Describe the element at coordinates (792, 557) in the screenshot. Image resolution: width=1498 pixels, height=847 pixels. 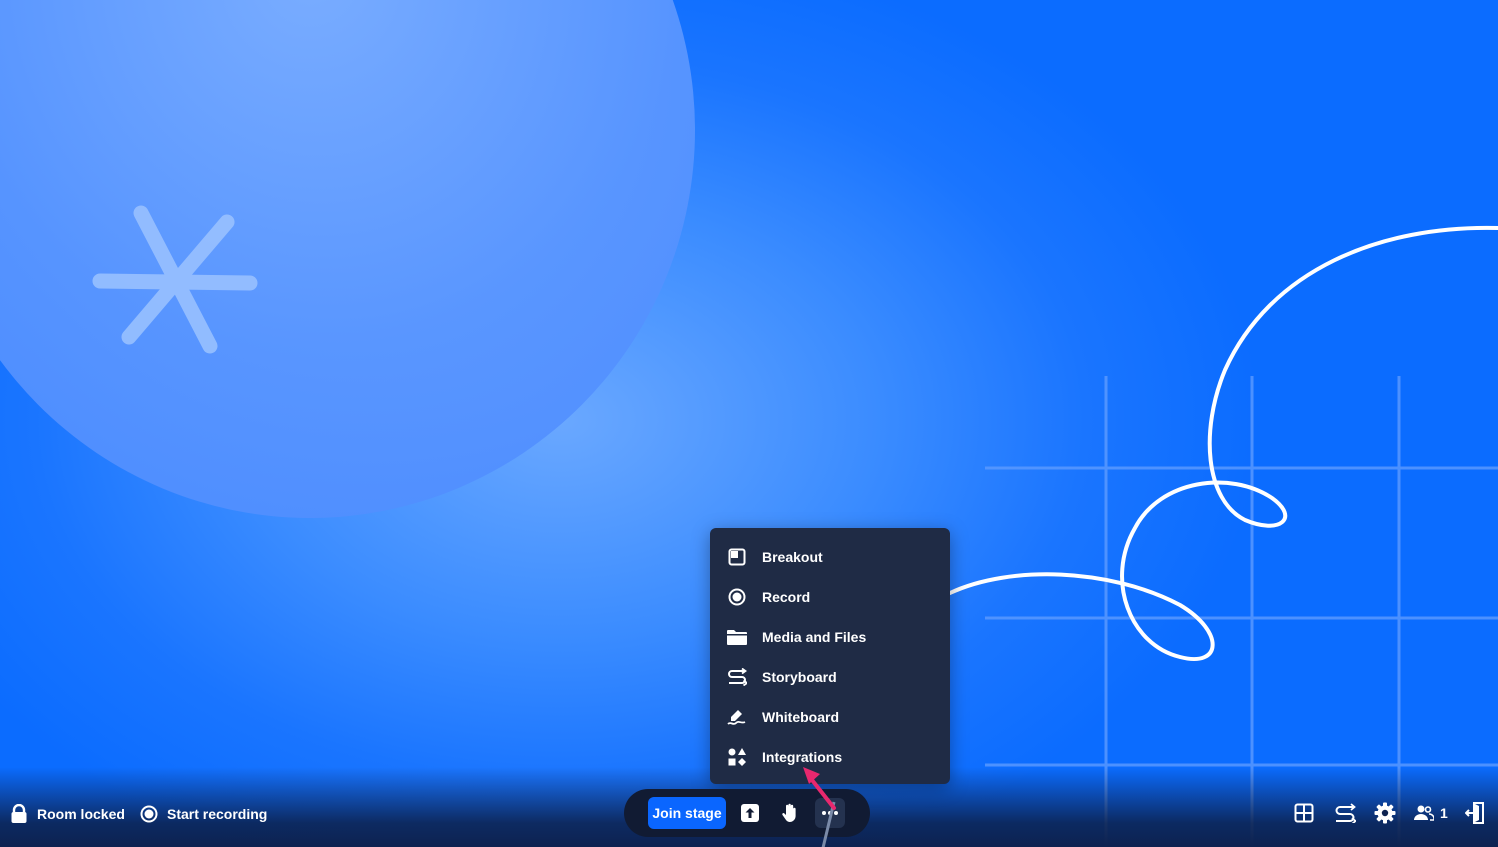
I see `menu-item-label: Breakout` at that location.